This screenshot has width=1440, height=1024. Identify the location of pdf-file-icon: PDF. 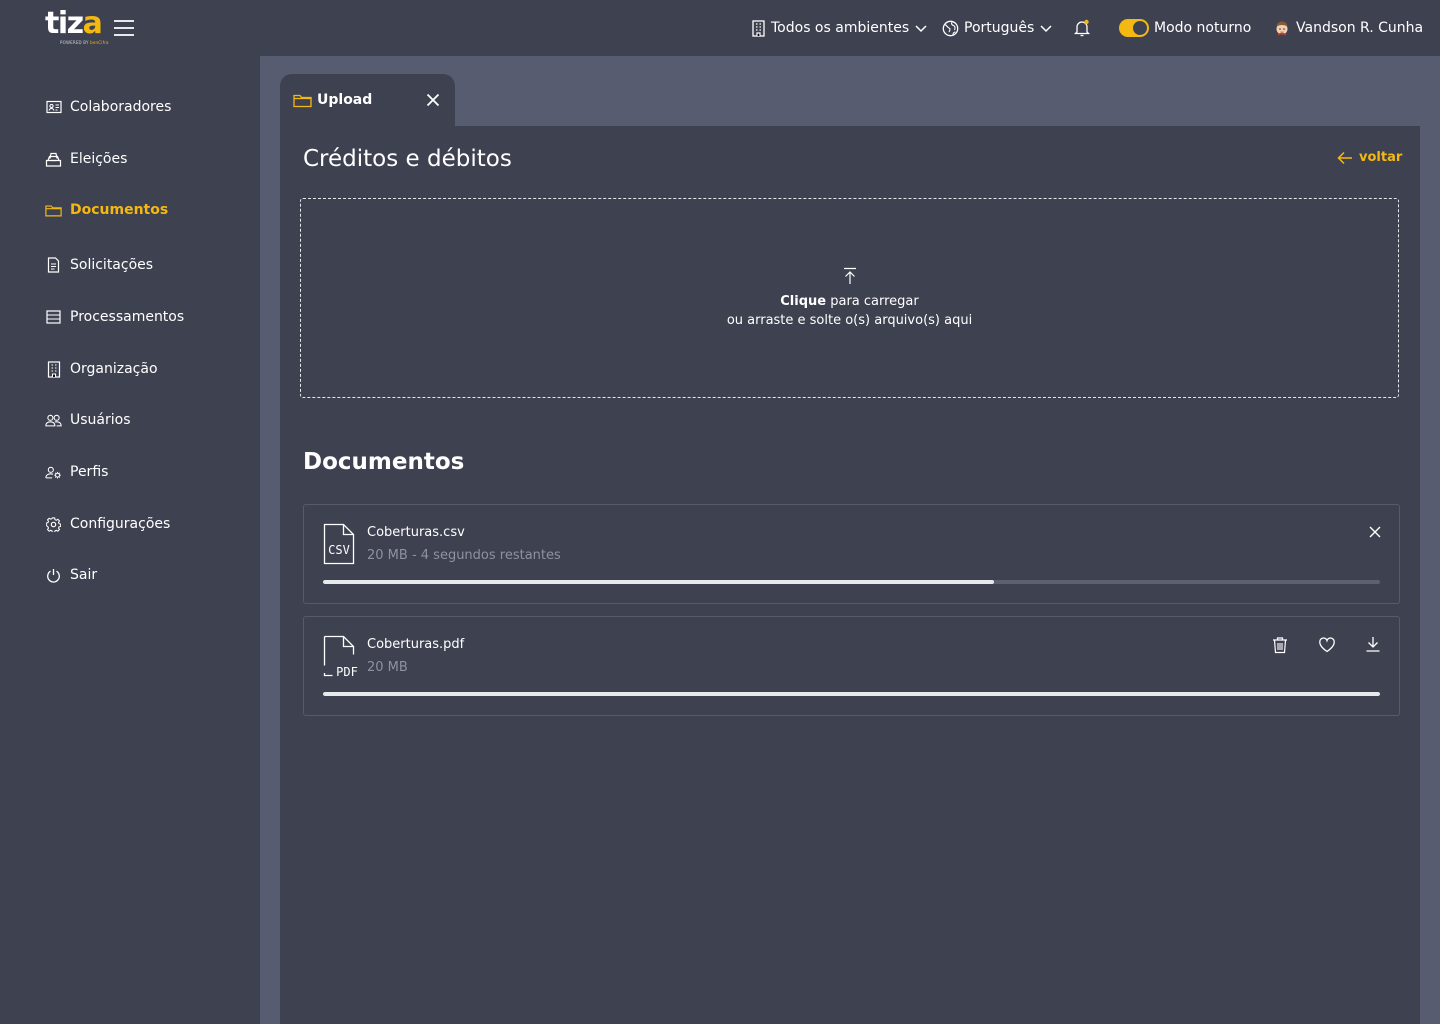
(340, 656).